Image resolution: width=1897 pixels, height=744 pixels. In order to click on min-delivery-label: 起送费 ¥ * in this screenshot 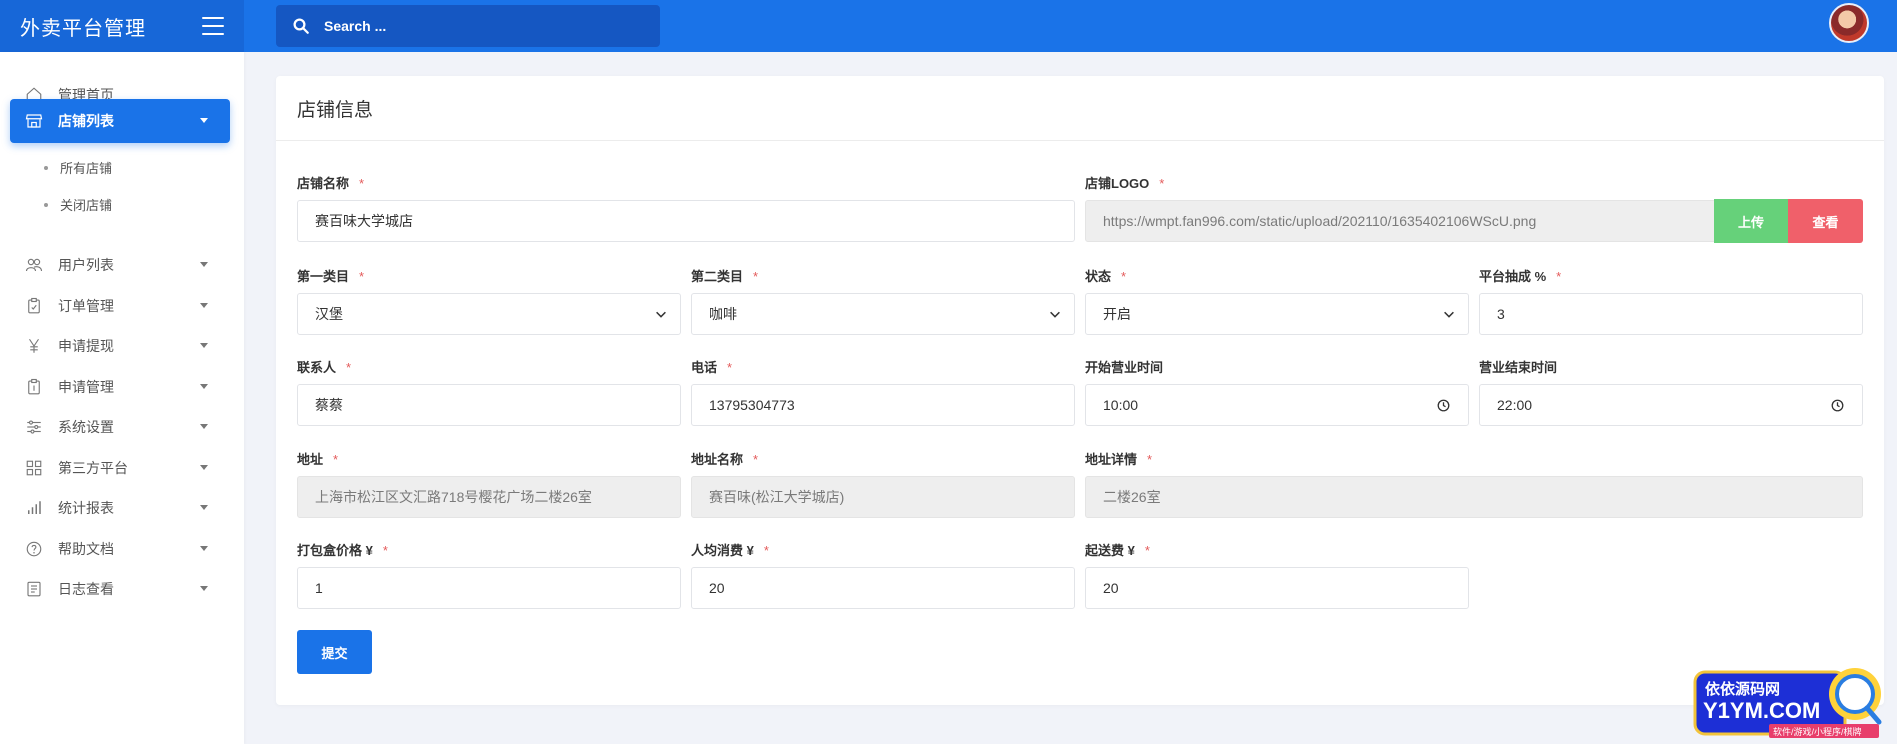, I will do `click(1117, 550)`.